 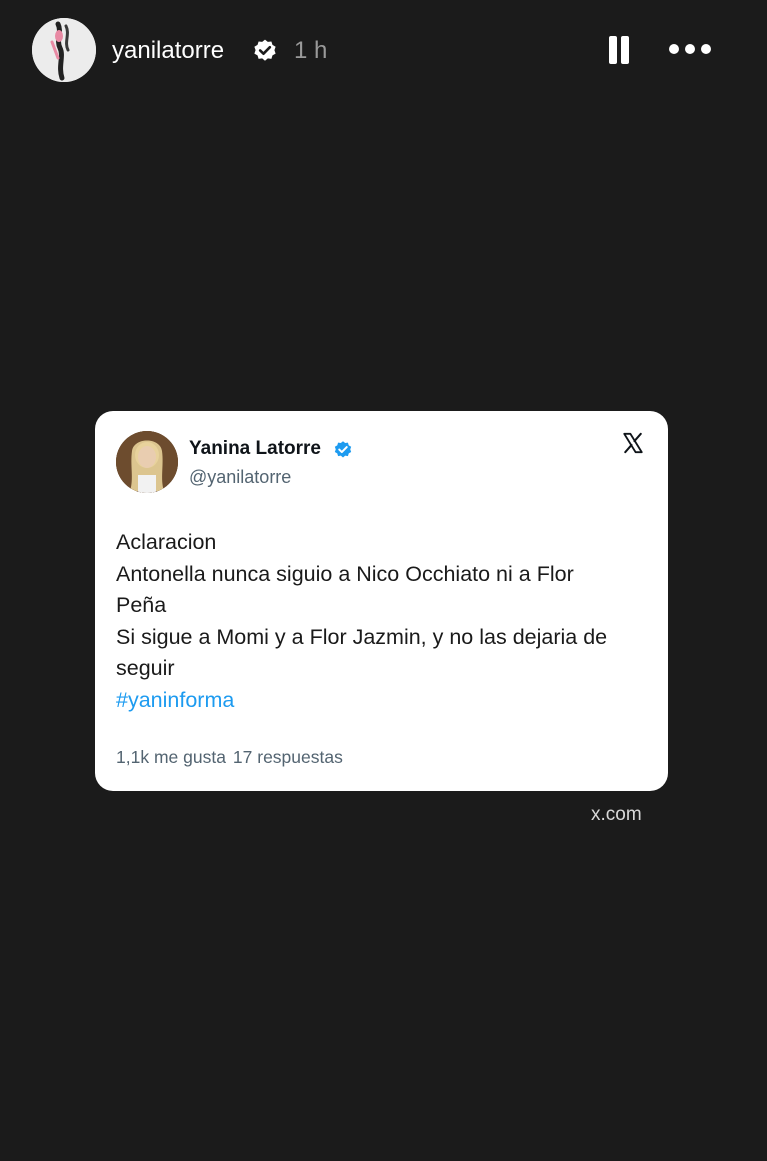 What do you see at coordinates (229, 757) in the screenshot?
I see `tweet-stats: 1,1k me gusta 17 respuestas` at bounding box center [229, 757].